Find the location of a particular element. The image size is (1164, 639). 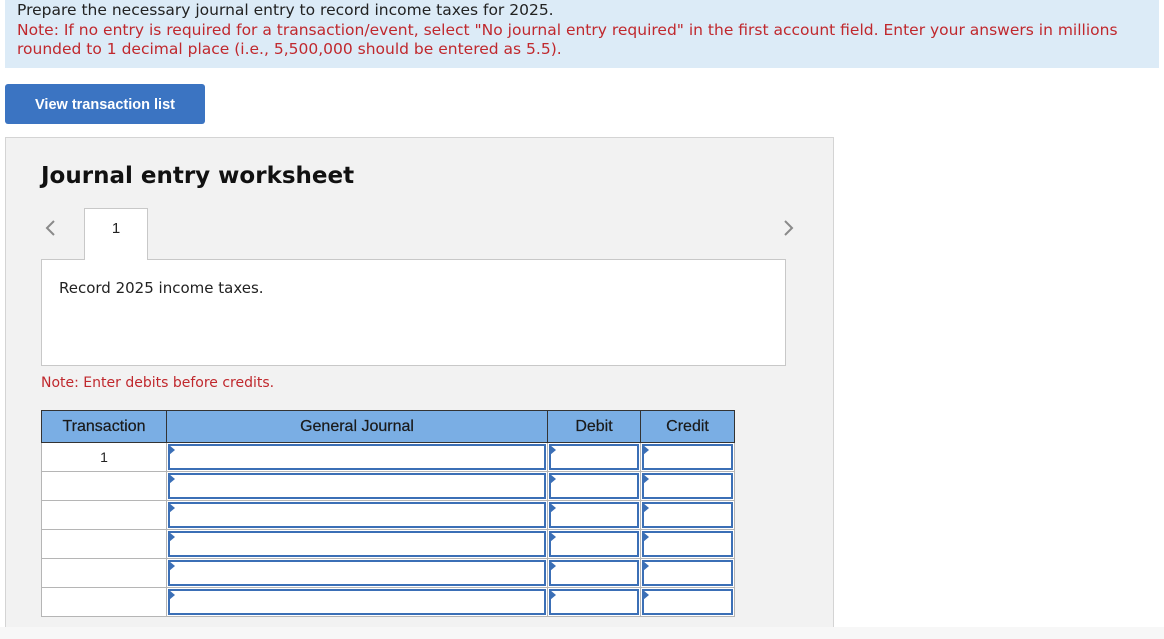

table-header-row: Transaction General Journal Debit Credit is located at coordinates (388, 426).